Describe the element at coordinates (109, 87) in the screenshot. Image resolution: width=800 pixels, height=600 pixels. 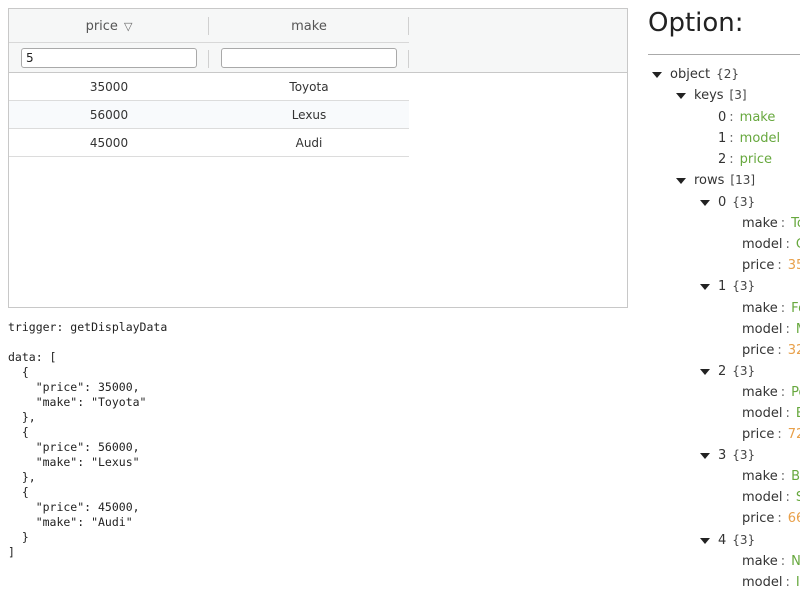
I see `price-cell: 35000` at that location.